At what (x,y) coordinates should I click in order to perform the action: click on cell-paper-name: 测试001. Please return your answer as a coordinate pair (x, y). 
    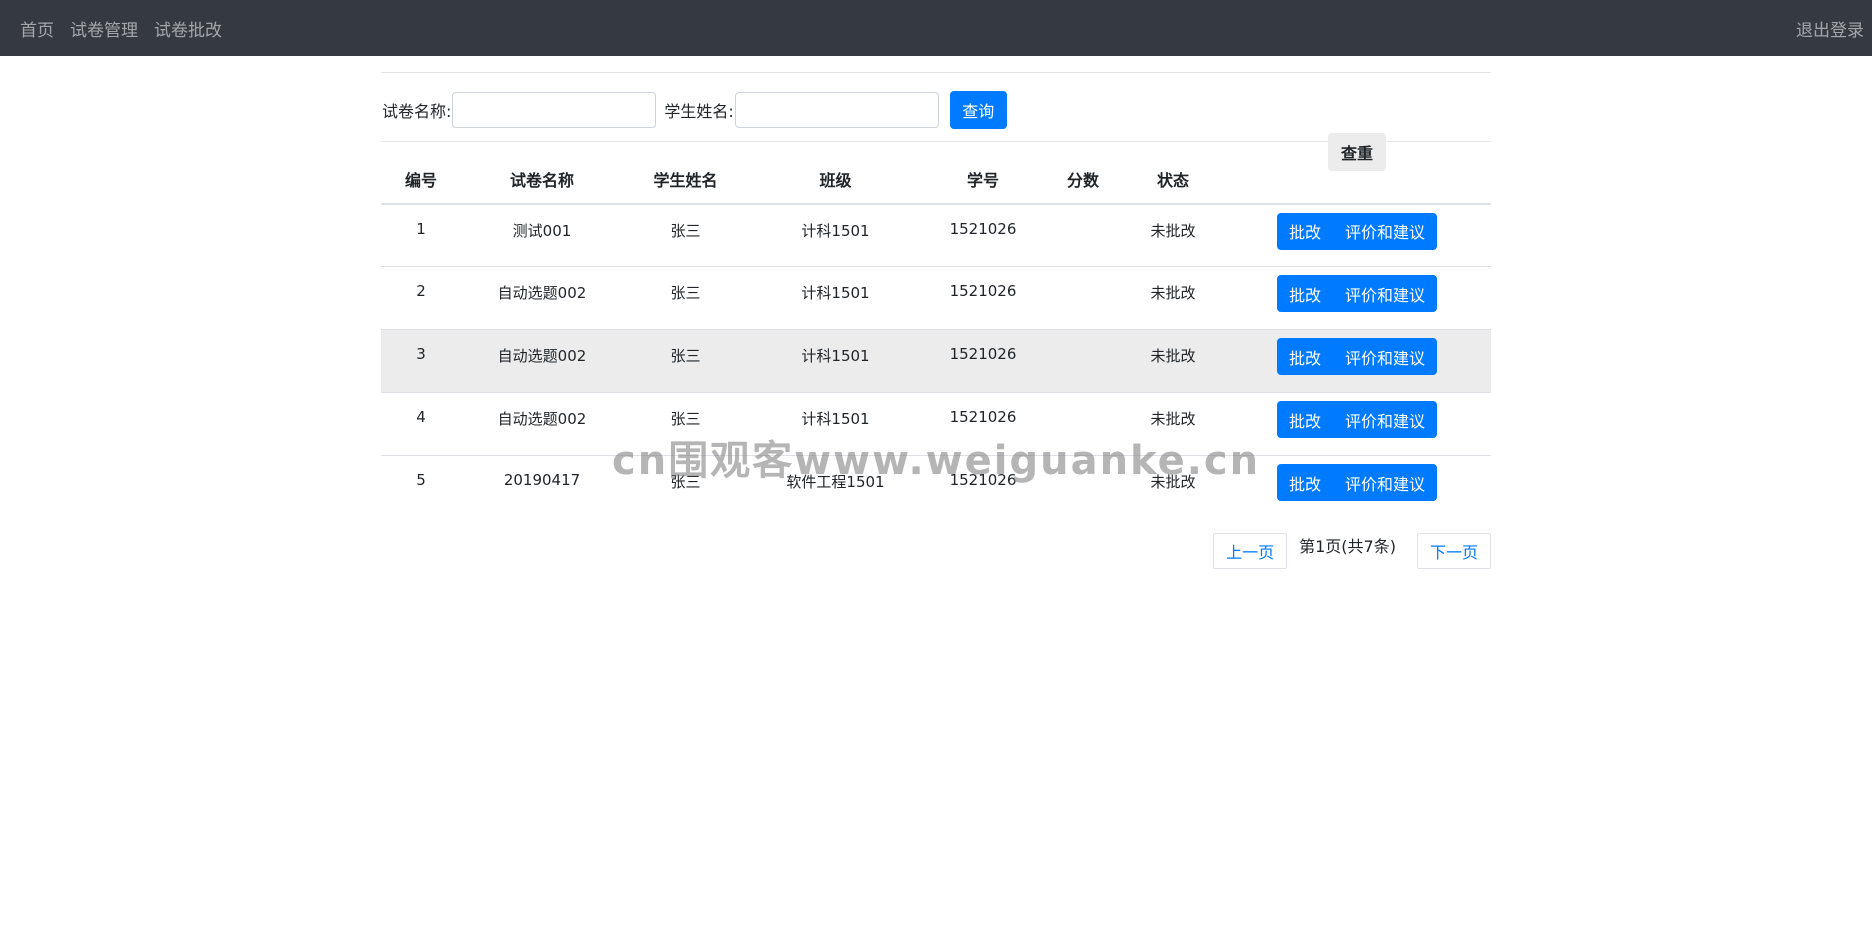
    Looking at the image, I should click on (542, 235).